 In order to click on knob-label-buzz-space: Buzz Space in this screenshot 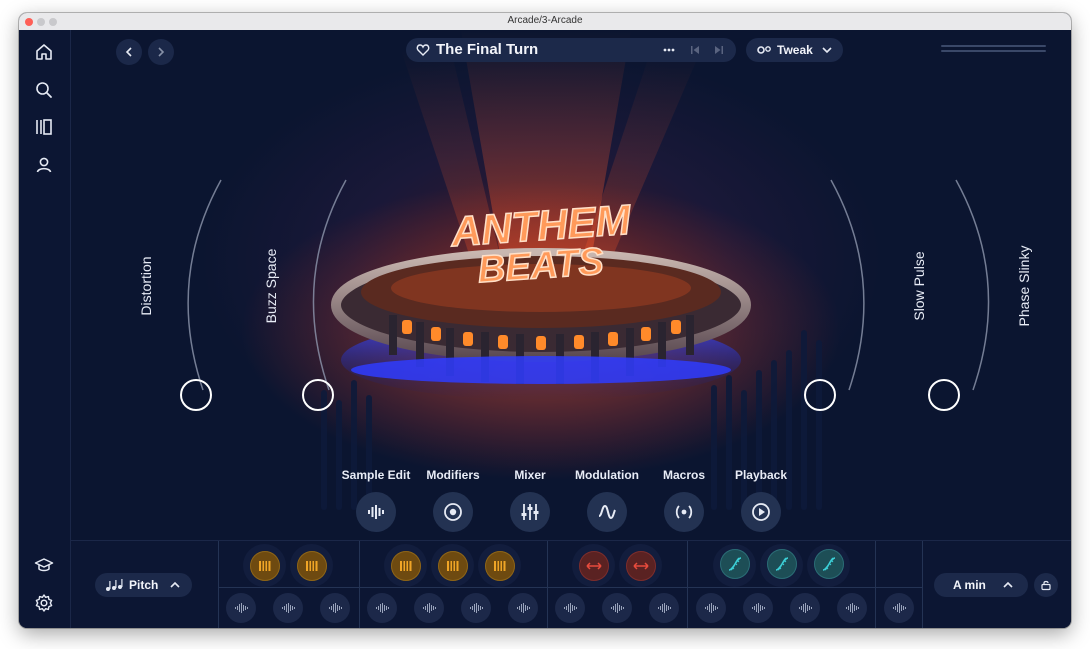, I will do `click(271, 286)`.